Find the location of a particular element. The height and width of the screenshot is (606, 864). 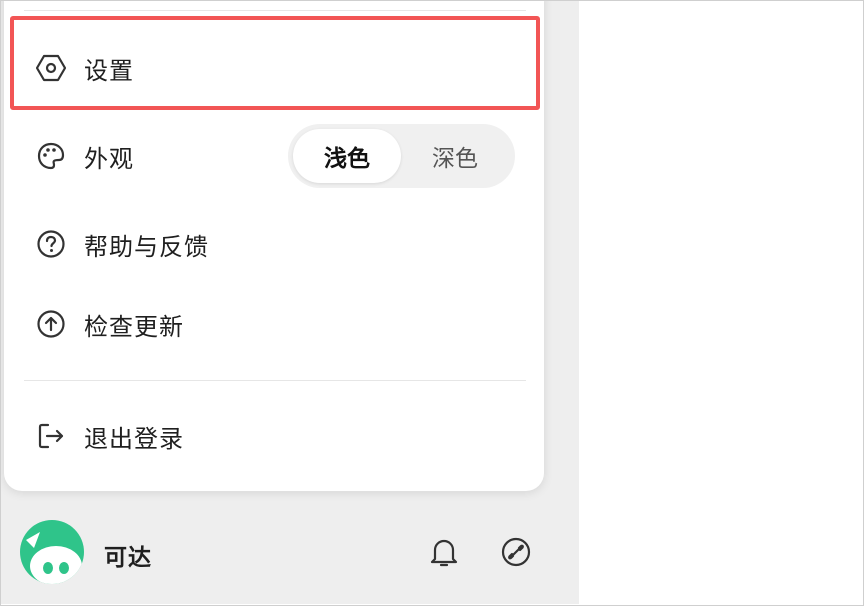

theme-dark-option: 深色 is located at coordinates (455, 156).